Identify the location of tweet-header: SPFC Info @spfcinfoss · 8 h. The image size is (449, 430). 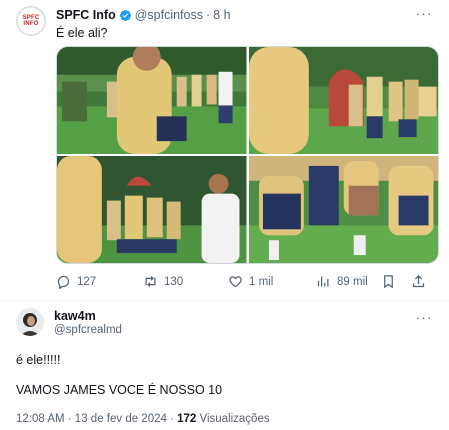
(143, 15).